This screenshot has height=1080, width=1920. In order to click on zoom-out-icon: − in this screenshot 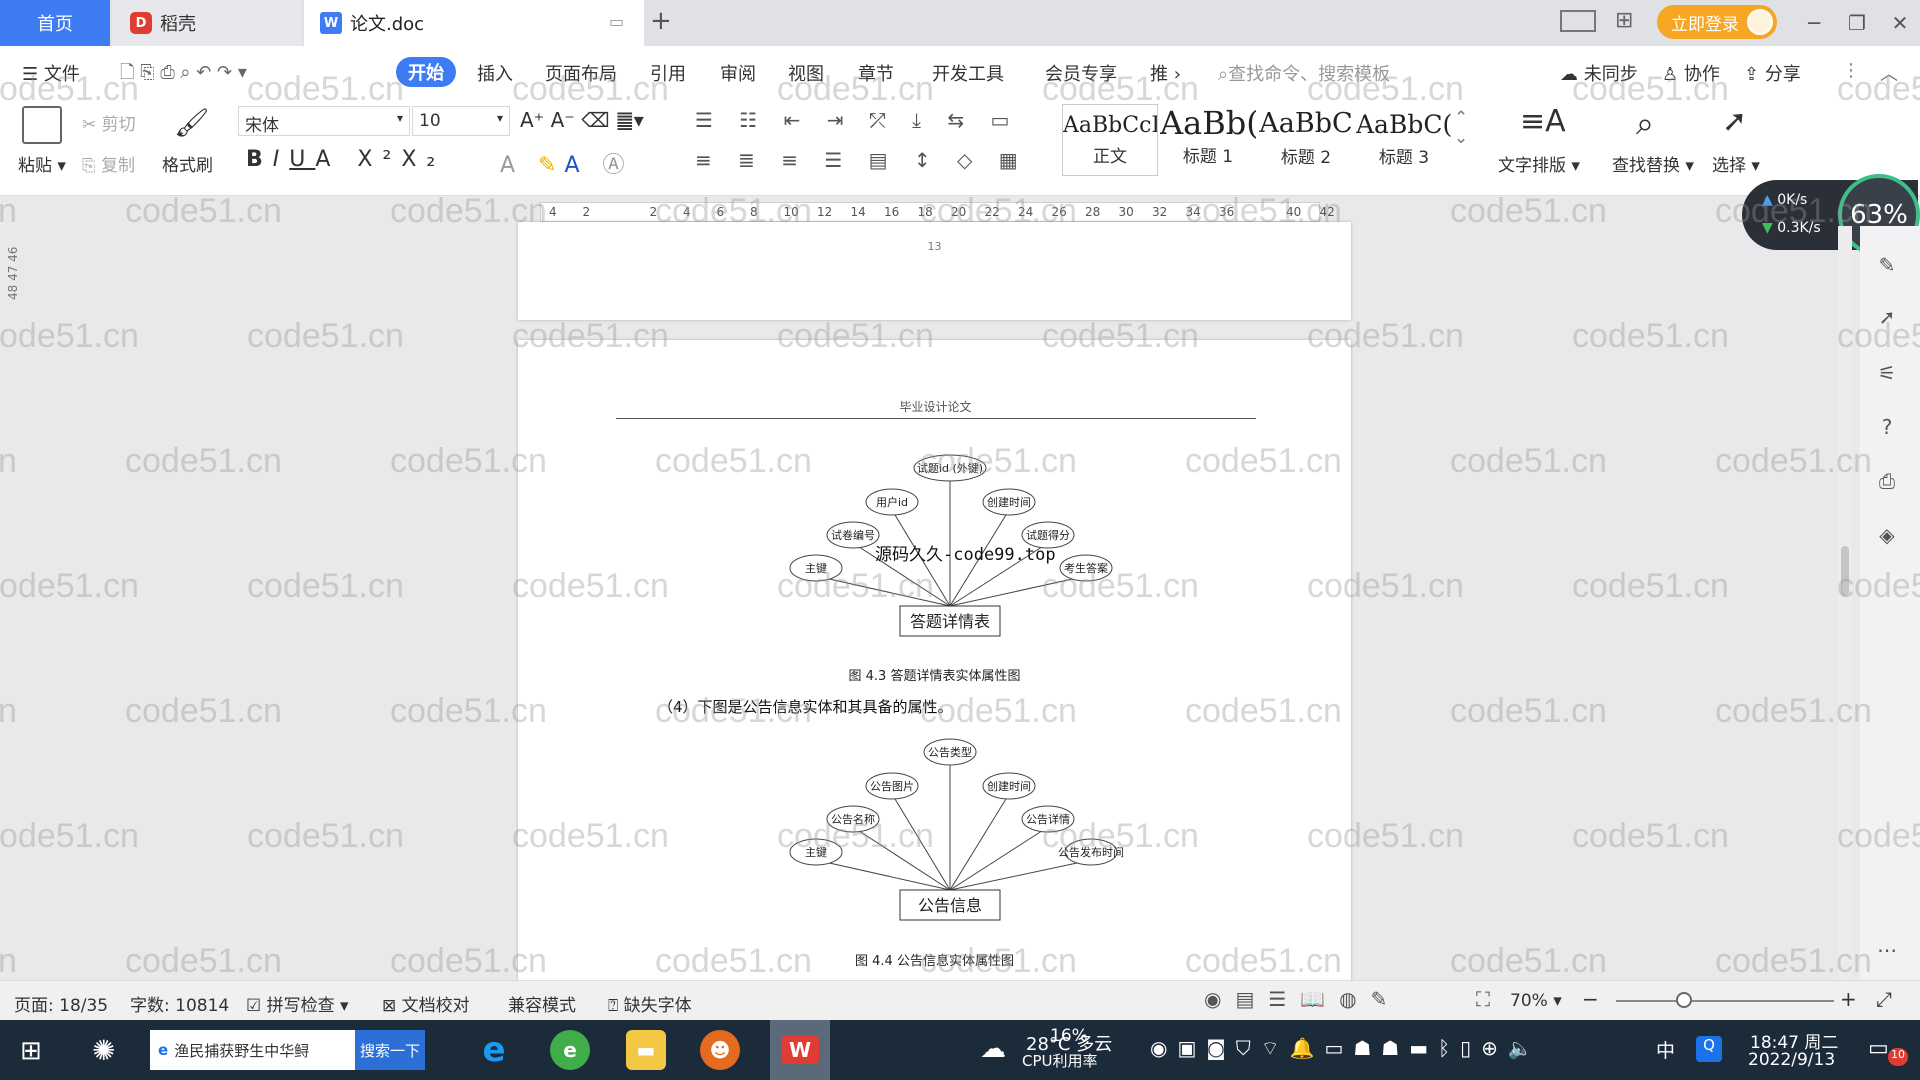, I will do `click(1590, 999)`.